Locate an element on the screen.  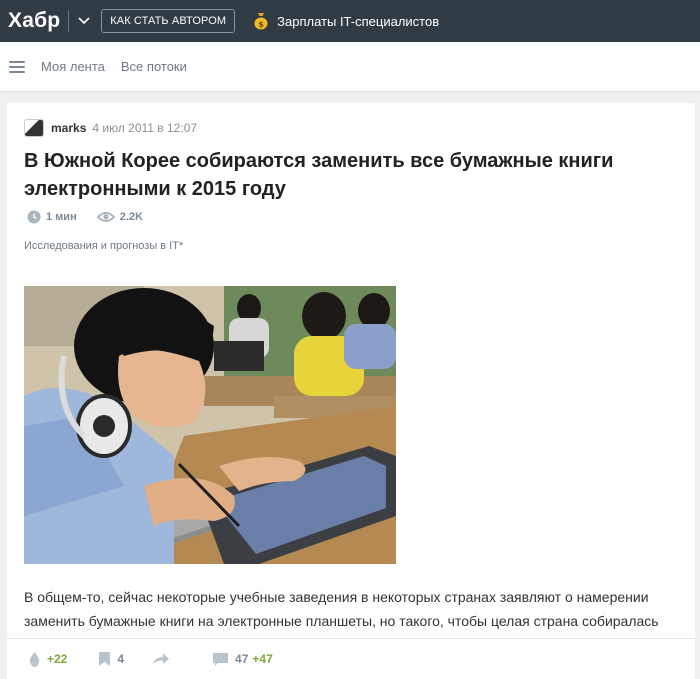
rating: +22 is located at coordinates (48, 659).